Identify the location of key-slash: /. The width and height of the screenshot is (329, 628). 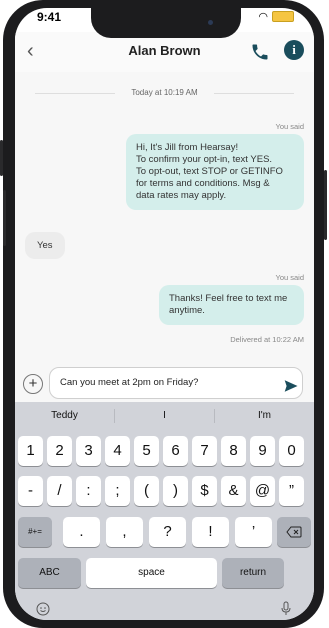
(59, 491).